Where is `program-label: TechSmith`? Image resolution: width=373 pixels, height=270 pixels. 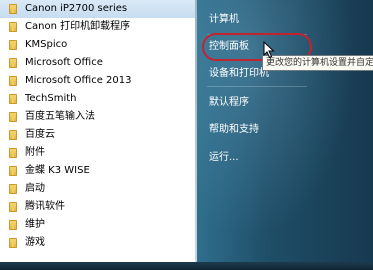
program-label: TechSmith is located at coordinates (51, 98).